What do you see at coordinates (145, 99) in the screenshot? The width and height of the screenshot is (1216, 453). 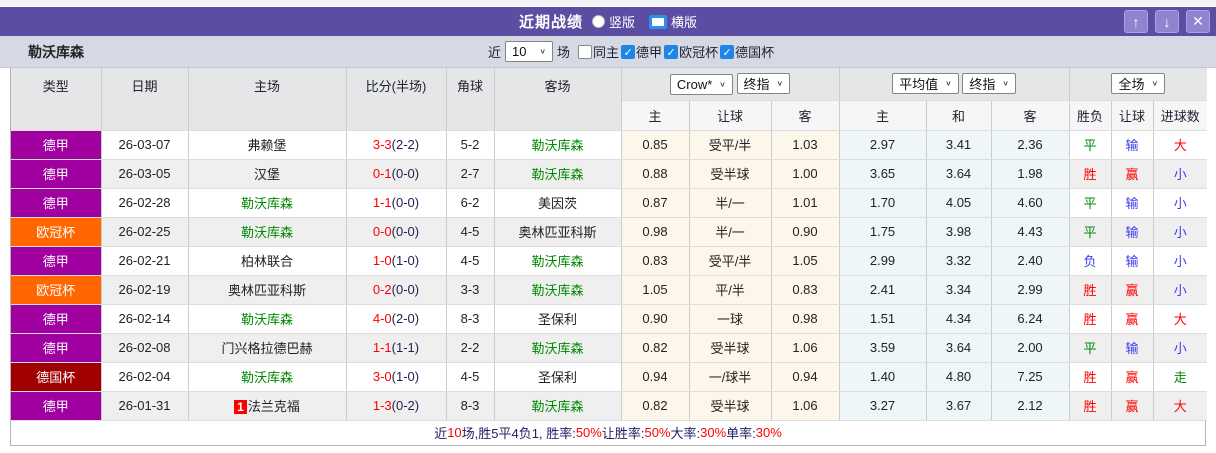 I see `col-header-date: 日期` at bounding box center [145, 99].